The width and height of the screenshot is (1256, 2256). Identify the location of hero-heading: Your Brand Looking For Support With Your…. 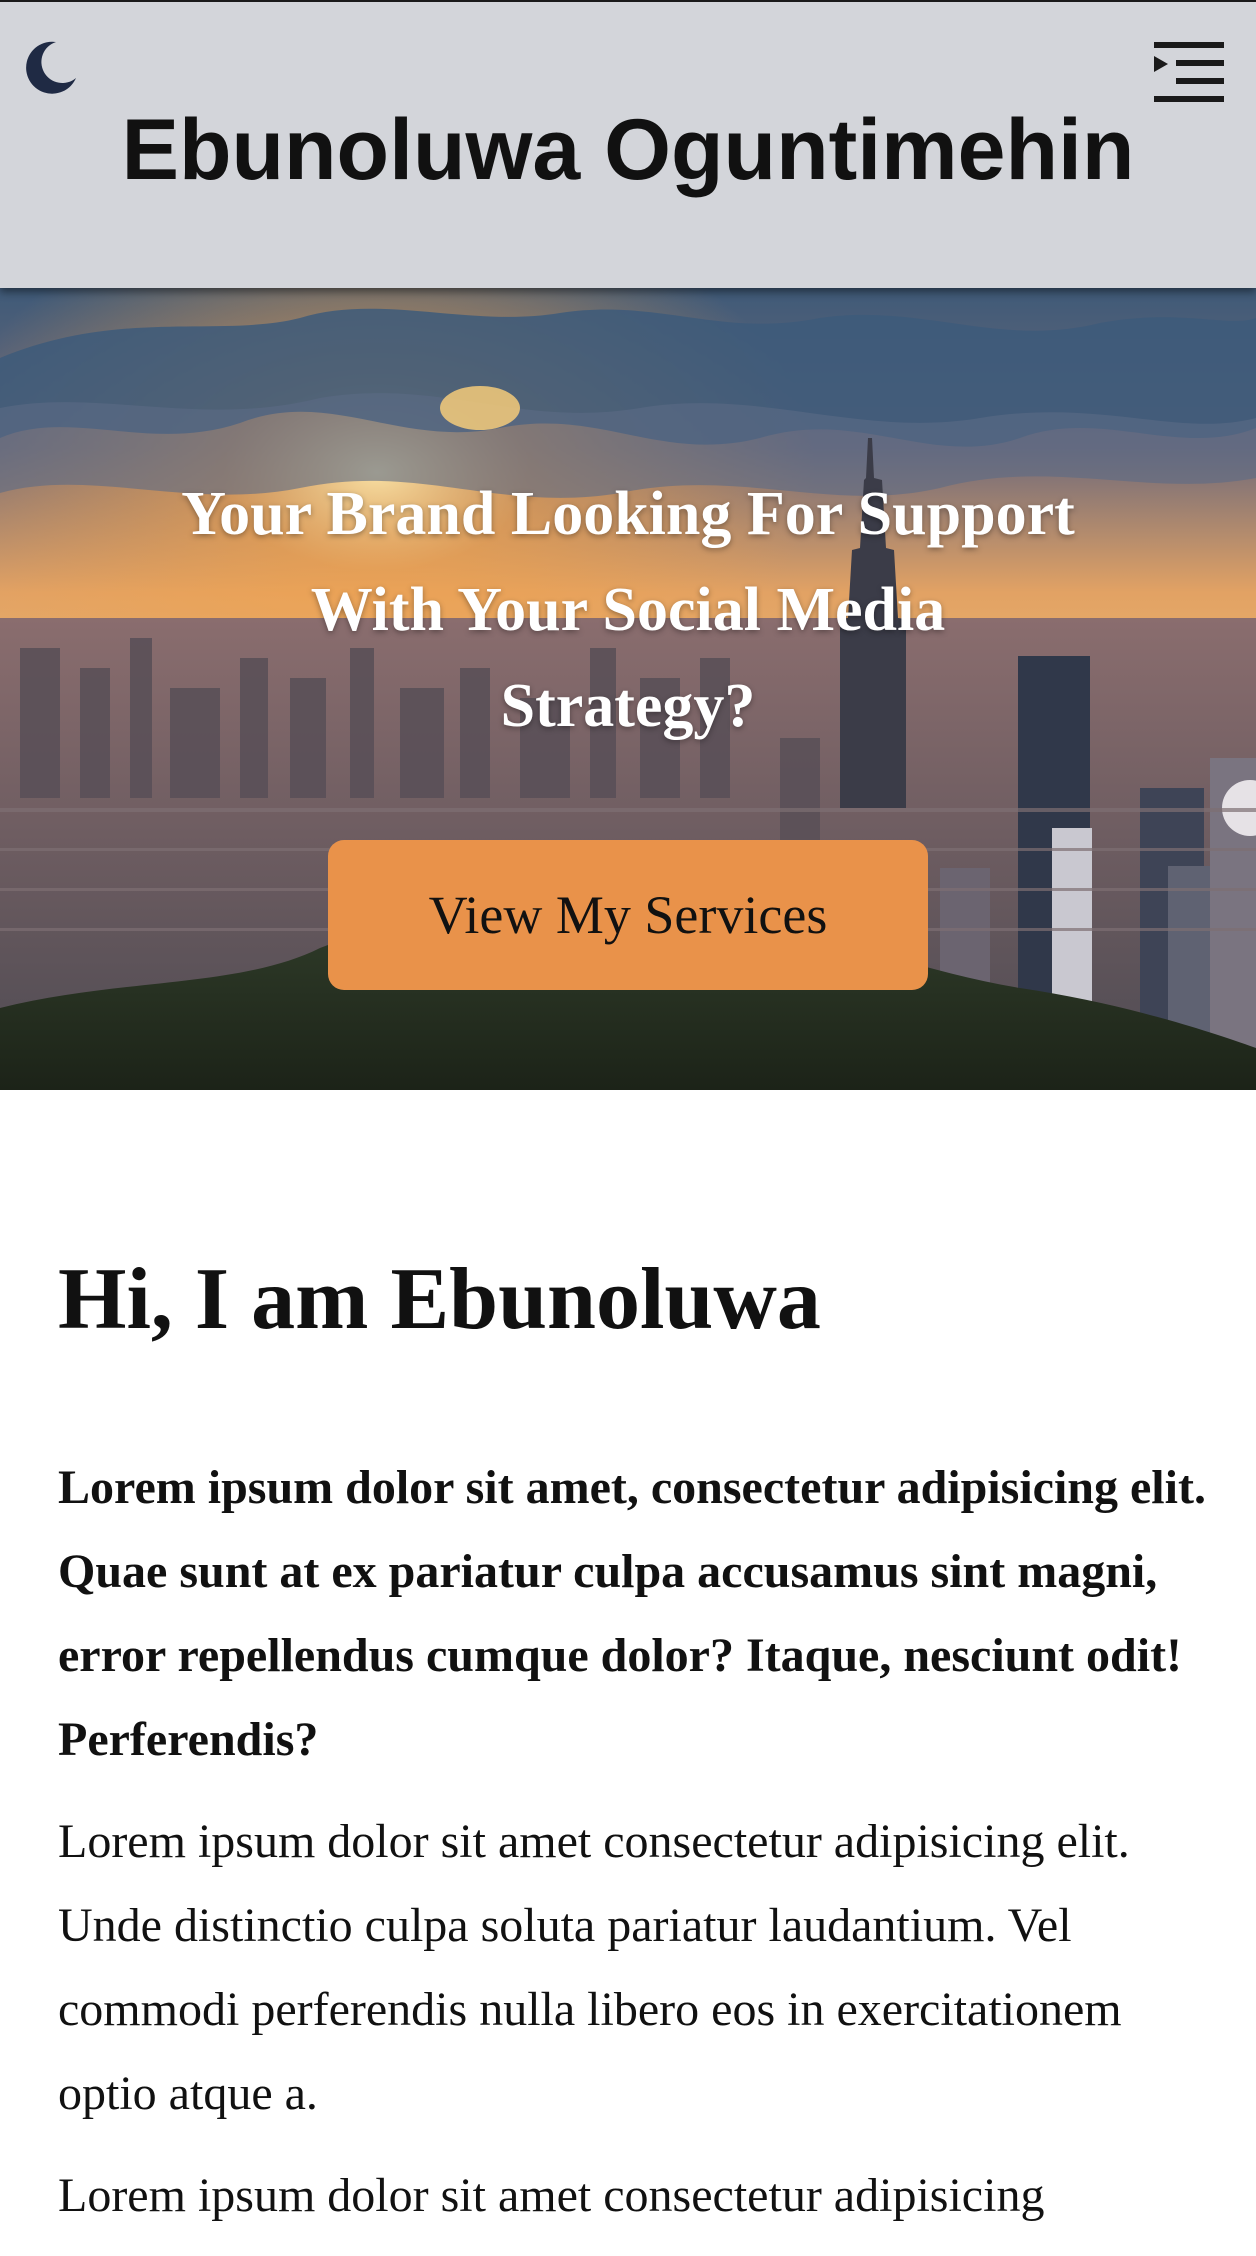
(628, 610).